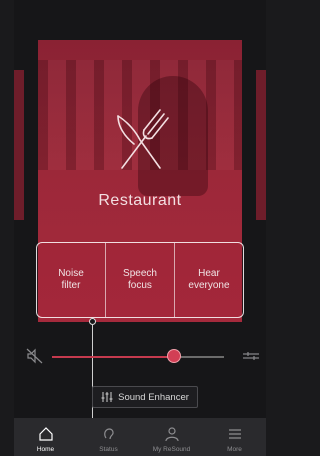 The height and width of the screenshot is (456, 320). What do you see at coordinates (108, 449) in the screenshot?
I see `tab-status-label: Status` at bounding box center [108, 449].